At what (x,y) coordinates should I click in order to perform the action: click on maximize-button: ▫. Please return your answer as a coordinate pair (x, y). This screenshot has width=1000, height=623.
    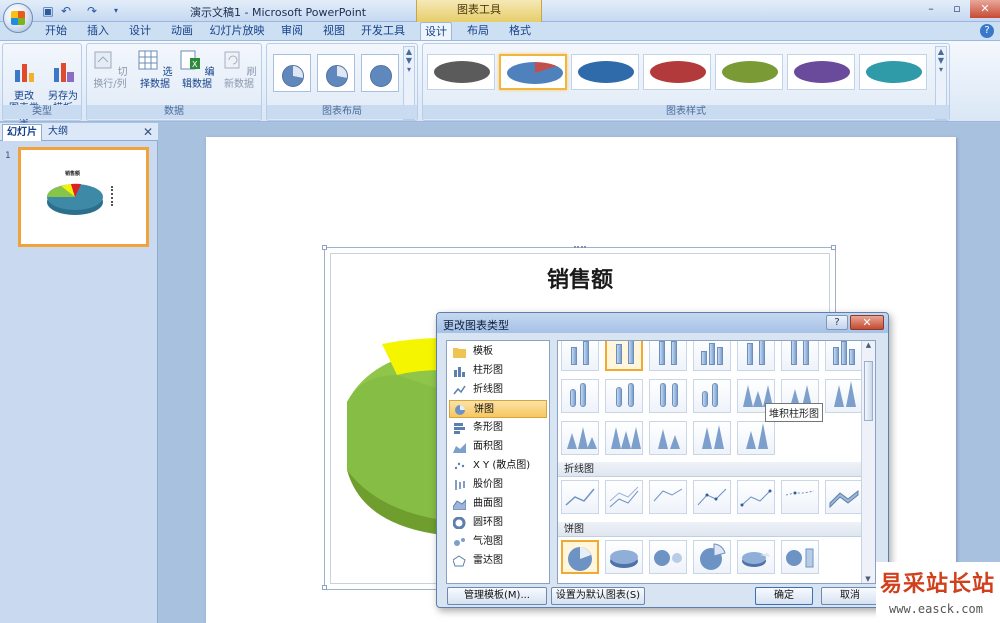
    Looking at the image, I should click on (957, 9).